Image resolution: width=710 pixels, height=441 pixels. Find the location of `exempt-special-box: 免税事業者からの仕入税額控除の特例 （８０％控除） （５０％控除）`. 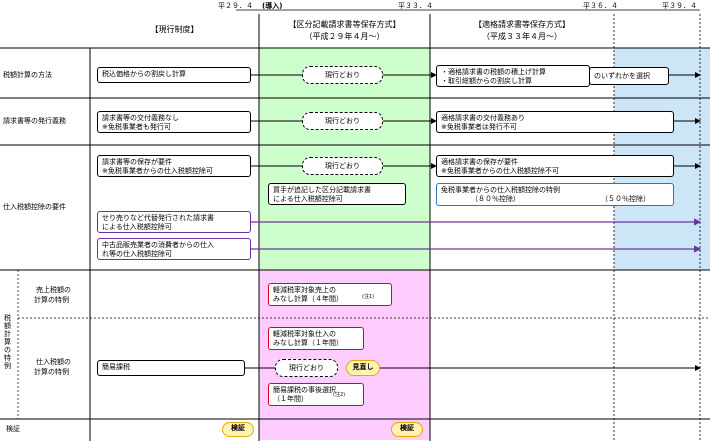

exempt-special-box: 免税事業者からの仕入税額控除の特例 （８０％控除） （５０％控除） is located at coordinates (555, 194).